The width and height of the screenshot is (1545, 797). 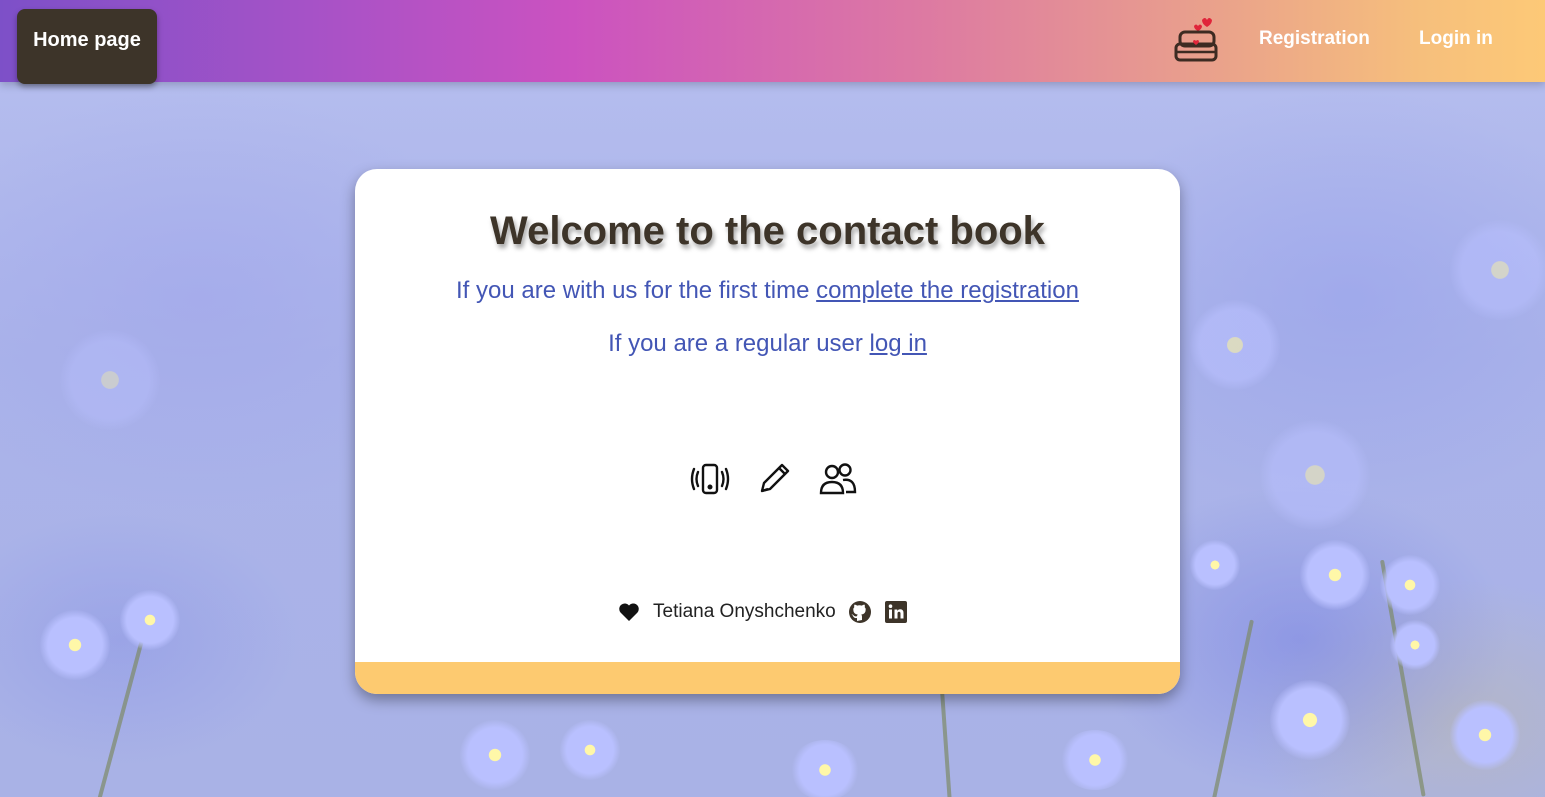 I want to click on regular-user-text: If you are a regular user, so click(x=739, y=343).